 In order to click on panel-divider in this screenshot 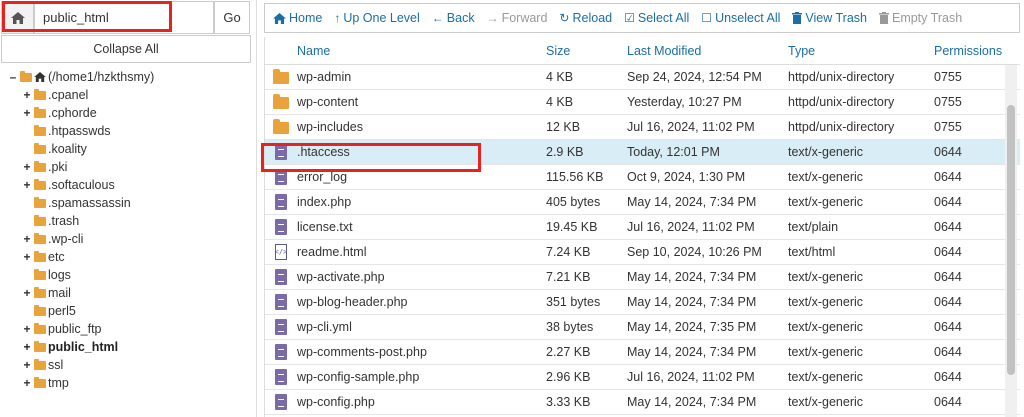, I will do `click(256, 208)`.